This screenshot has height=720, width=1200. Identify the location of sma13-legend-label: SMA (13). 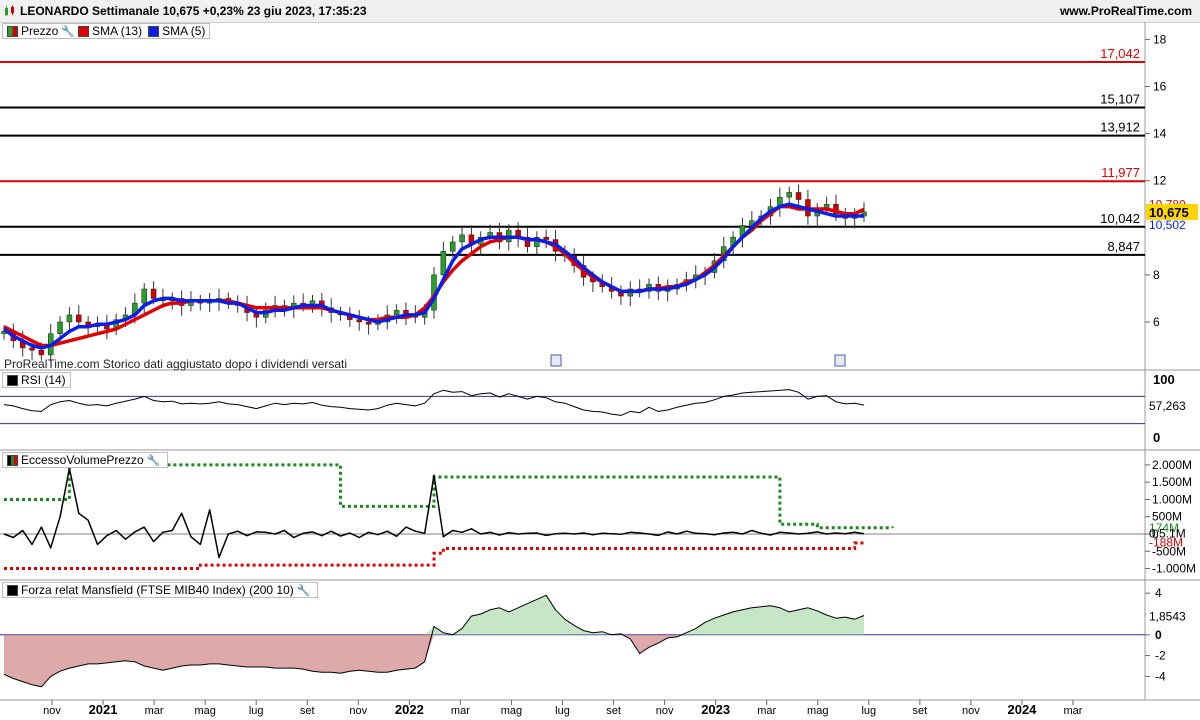
(117, 31).